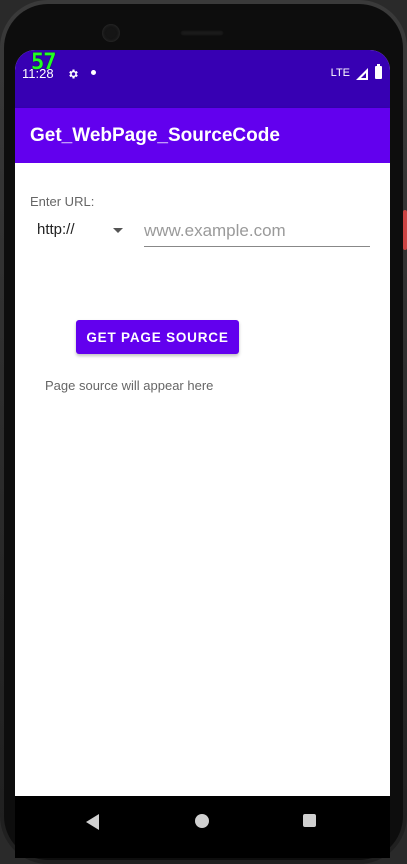  Describe the element at coordinates (378, 71) in the screenshot. I see `battery-icon` at that location.